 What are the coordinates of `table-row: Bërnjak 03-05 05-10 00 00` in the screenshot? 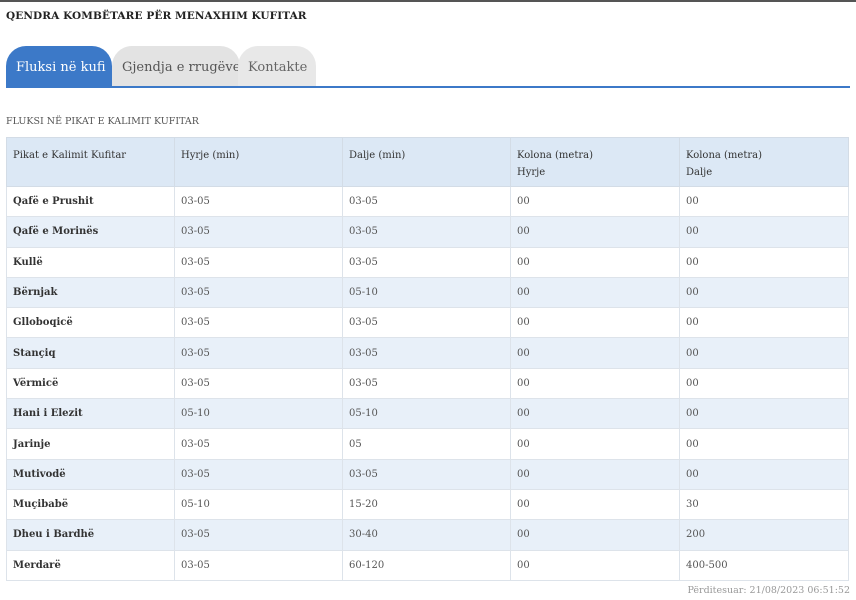 It's located at (427, 292).